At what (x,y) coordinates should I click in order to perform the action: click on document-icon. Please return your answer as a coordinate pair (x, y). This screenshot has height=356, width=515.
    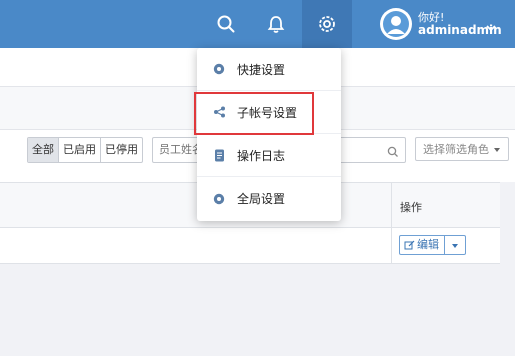
    Looking at the image, I should click on (219, 155).